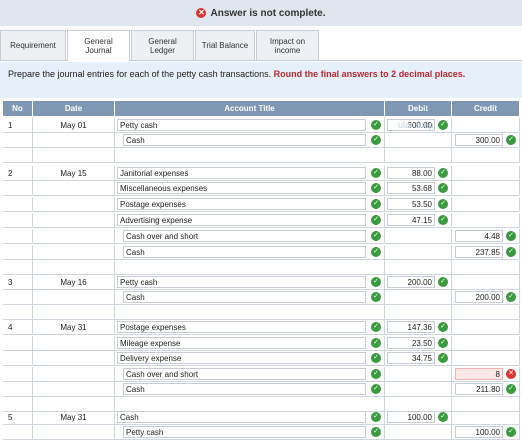 The image size is (522, 445). I want to click on account-select: Janitorial expenses, so click(241, 173).